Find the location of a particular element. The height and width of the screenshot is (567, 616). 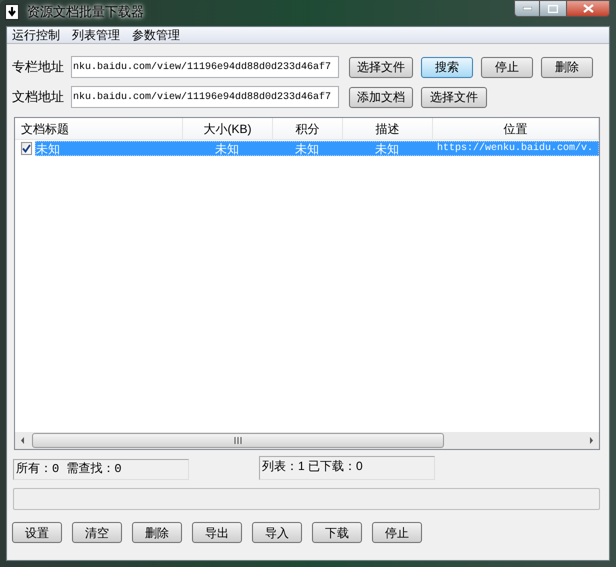

minimize-button is located at coordinates (527, 8).